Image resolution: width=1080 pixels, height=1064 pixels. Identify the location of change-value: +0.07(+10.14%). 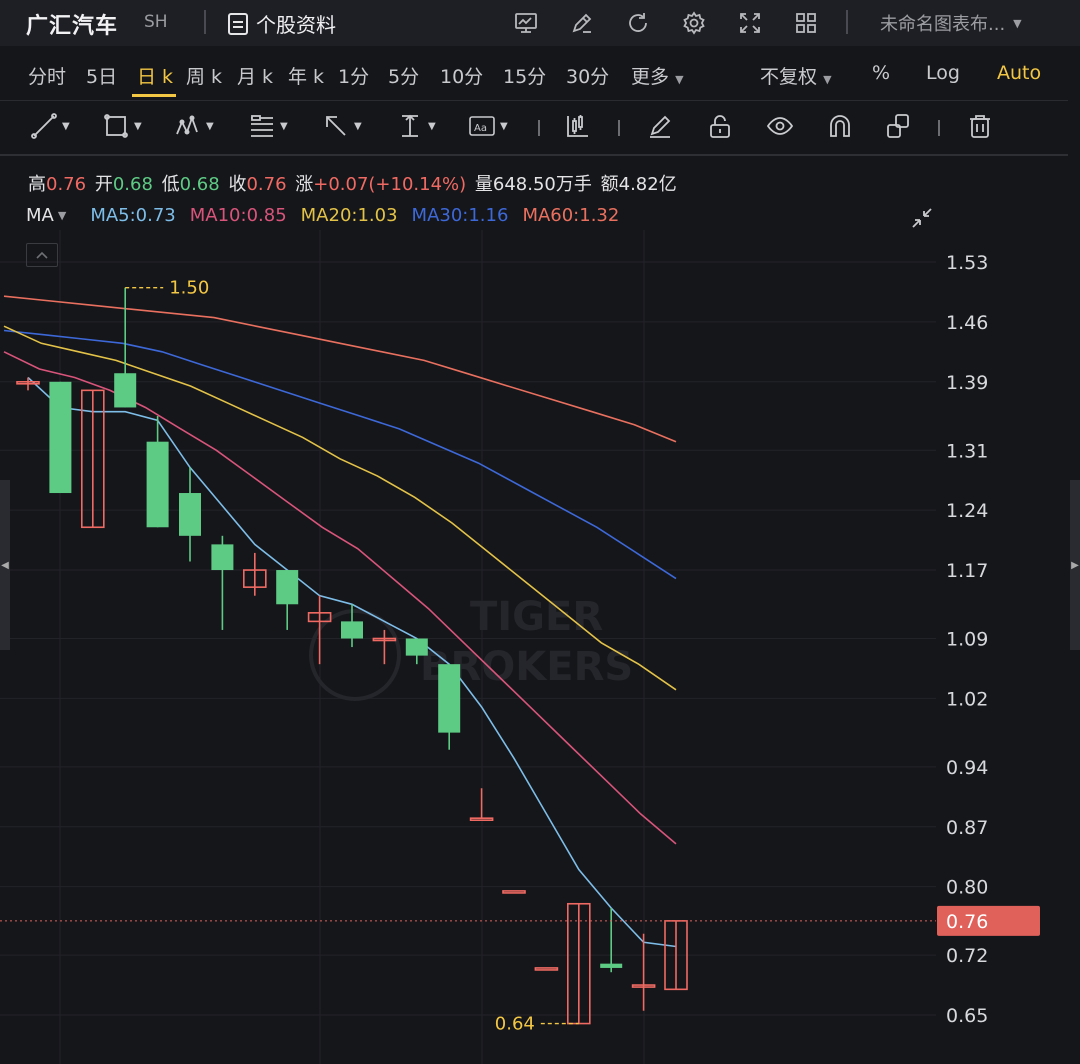
(390, 184).